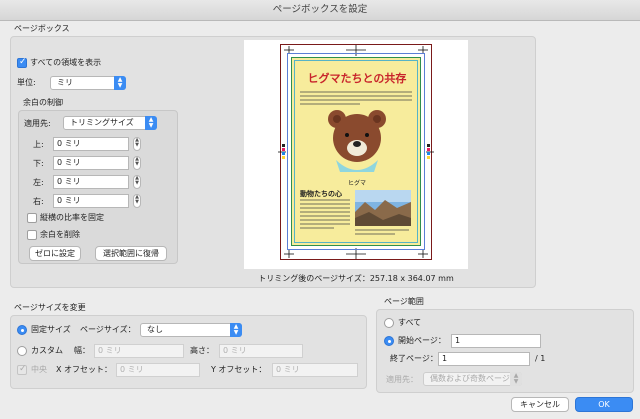  Describe the element at coordinates (51, 329) in the screenshot. I see `fixed-size-label: 固定サイズ` at that location.